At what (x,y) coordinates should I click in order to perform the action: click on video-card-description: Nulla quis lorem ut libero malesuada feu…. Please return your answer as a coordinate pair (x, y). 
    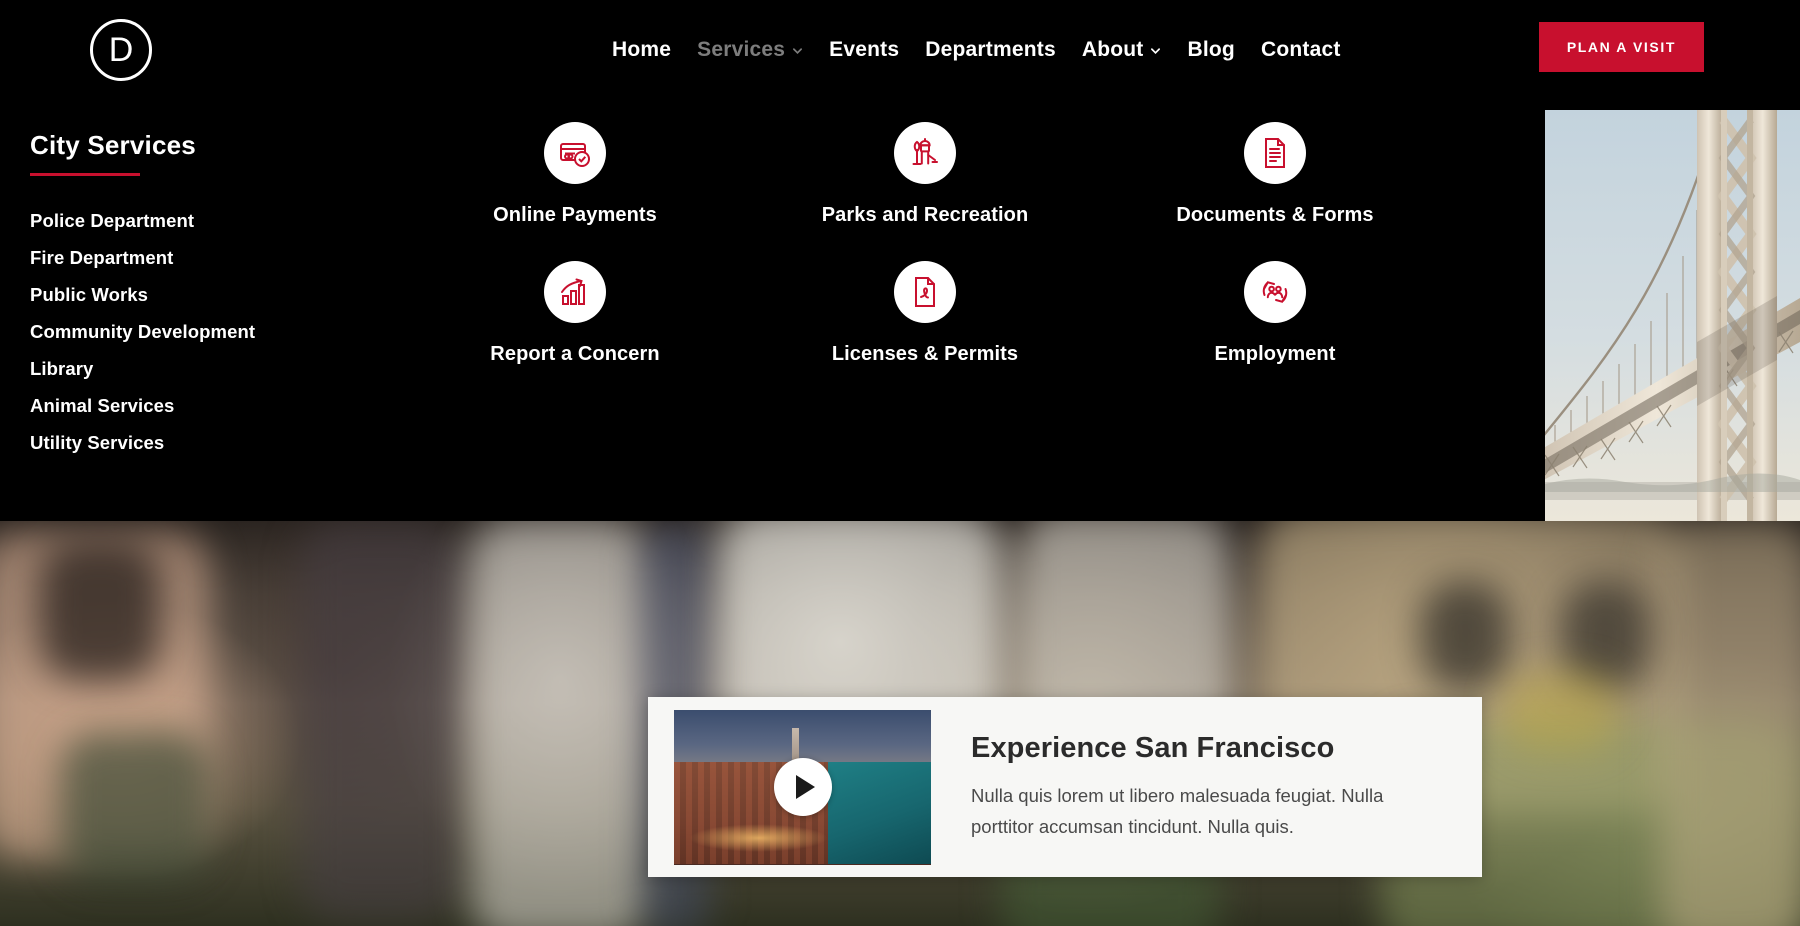
    Looking at the image, I should click on (1177, 810).